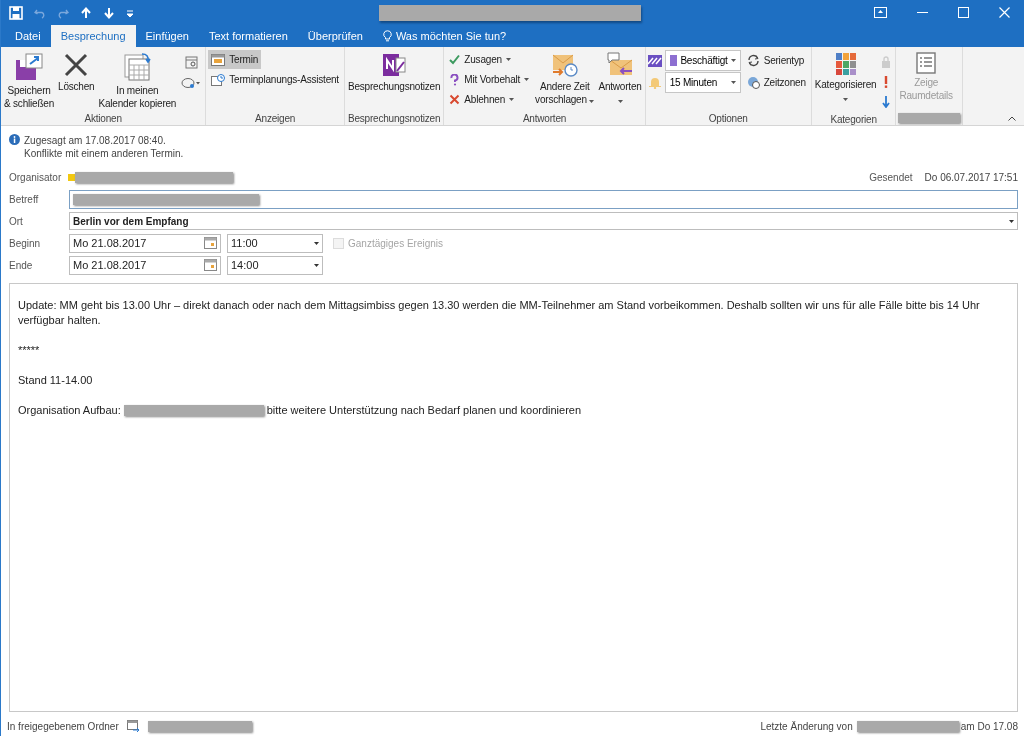 This screenshot has height=736, width=1024. I want to click on response-button: Mit Vorbehalt, so click(489, 79).